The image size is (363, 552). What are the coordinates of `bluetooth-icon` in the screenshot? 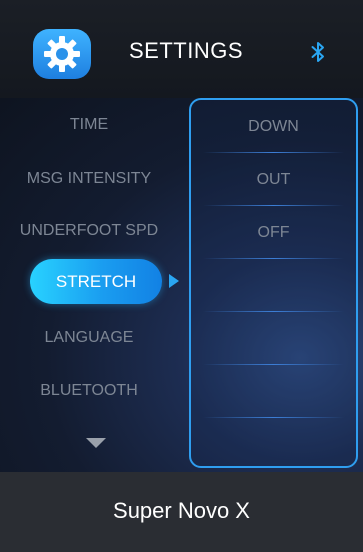 It's located at (318, 52).